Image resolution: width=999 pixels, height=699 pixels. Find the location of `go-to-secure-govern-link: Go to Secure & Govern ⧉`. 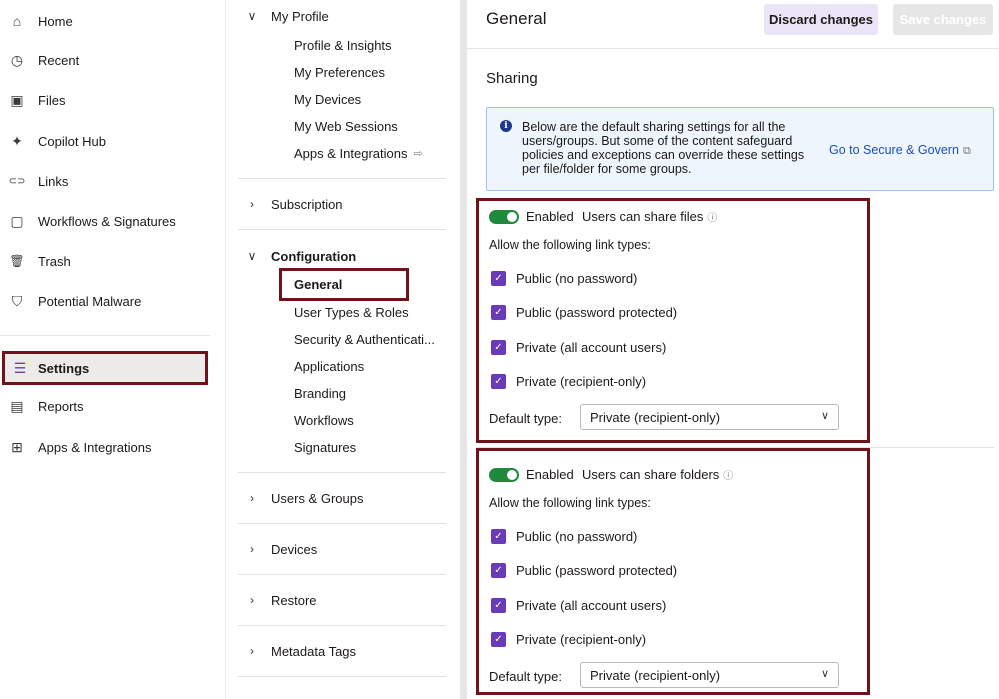

go-to-secure-govern-link: Go to Secure & Govern ⧉ is located at coordinates (900, 150).